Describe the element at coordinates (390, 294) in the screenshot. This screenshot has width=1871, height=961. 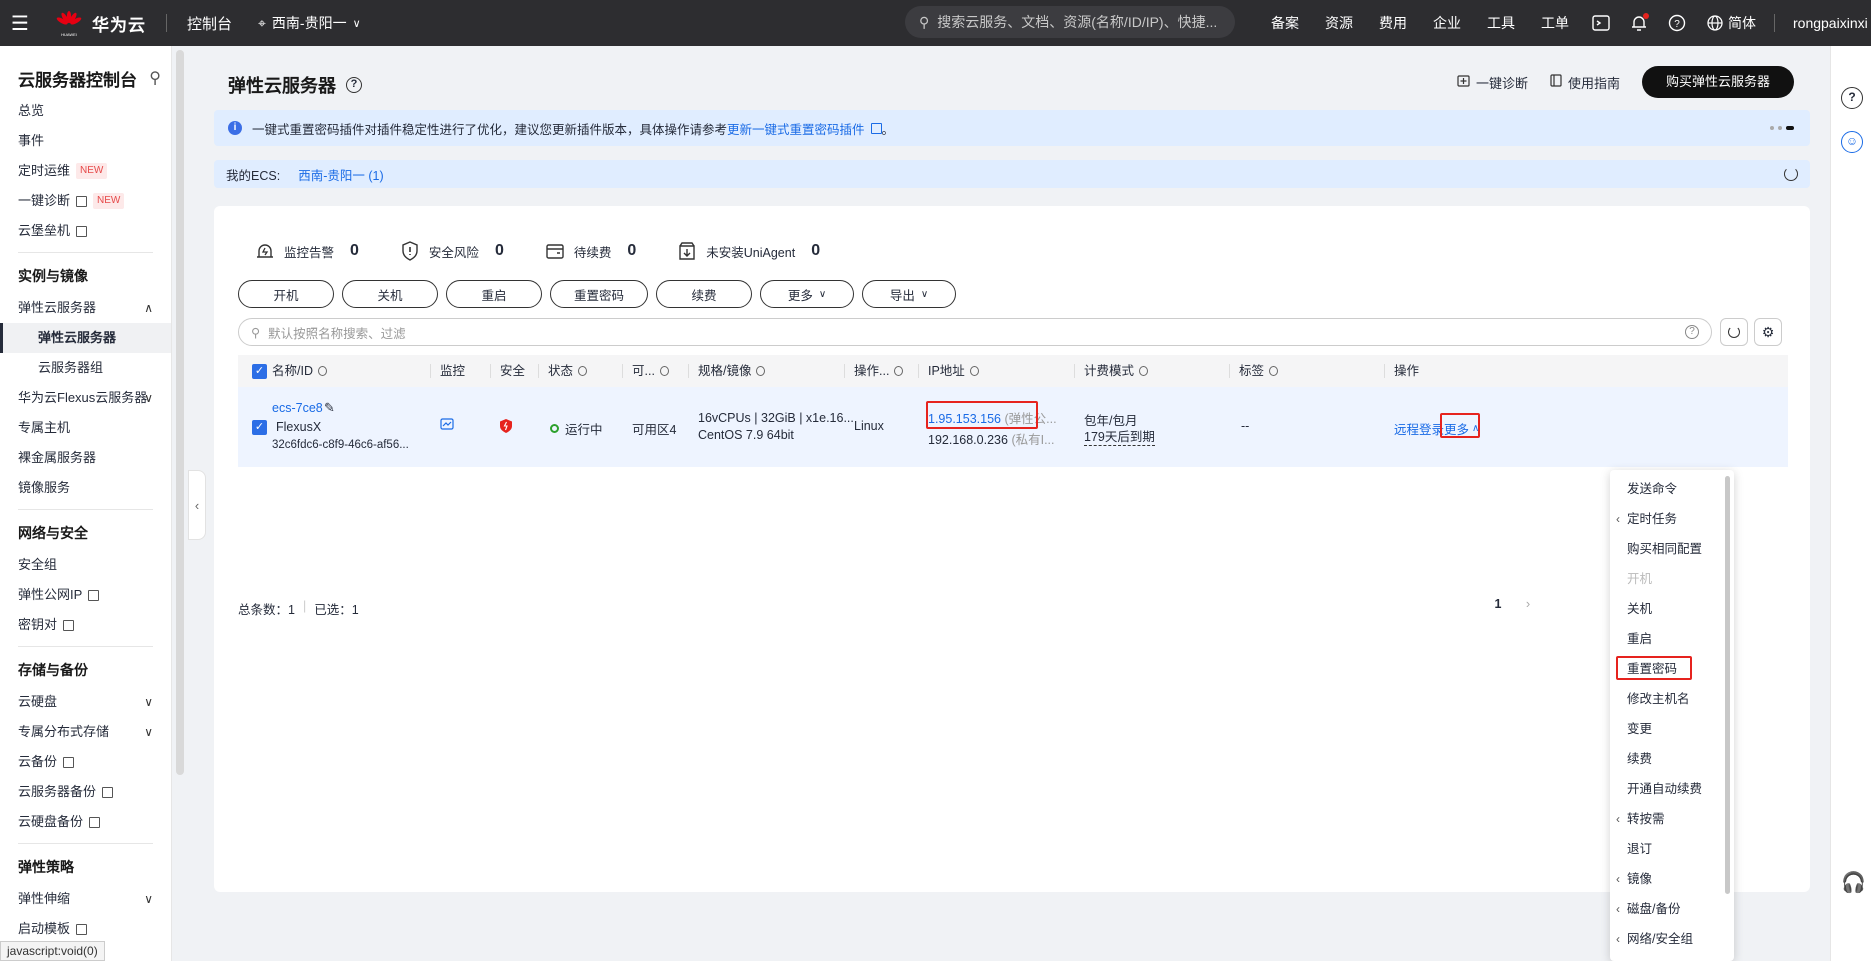
I see `stop-button: 关机` at that location.